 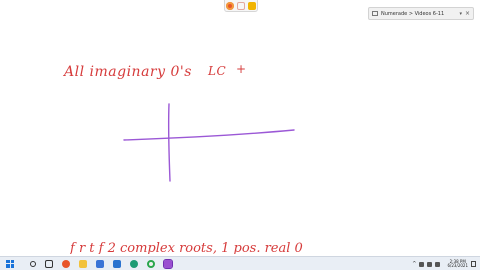 What do you see at coordinates (134, 263) in the screenshot?
I see `edge-icon` at bounding box center [134, 263].